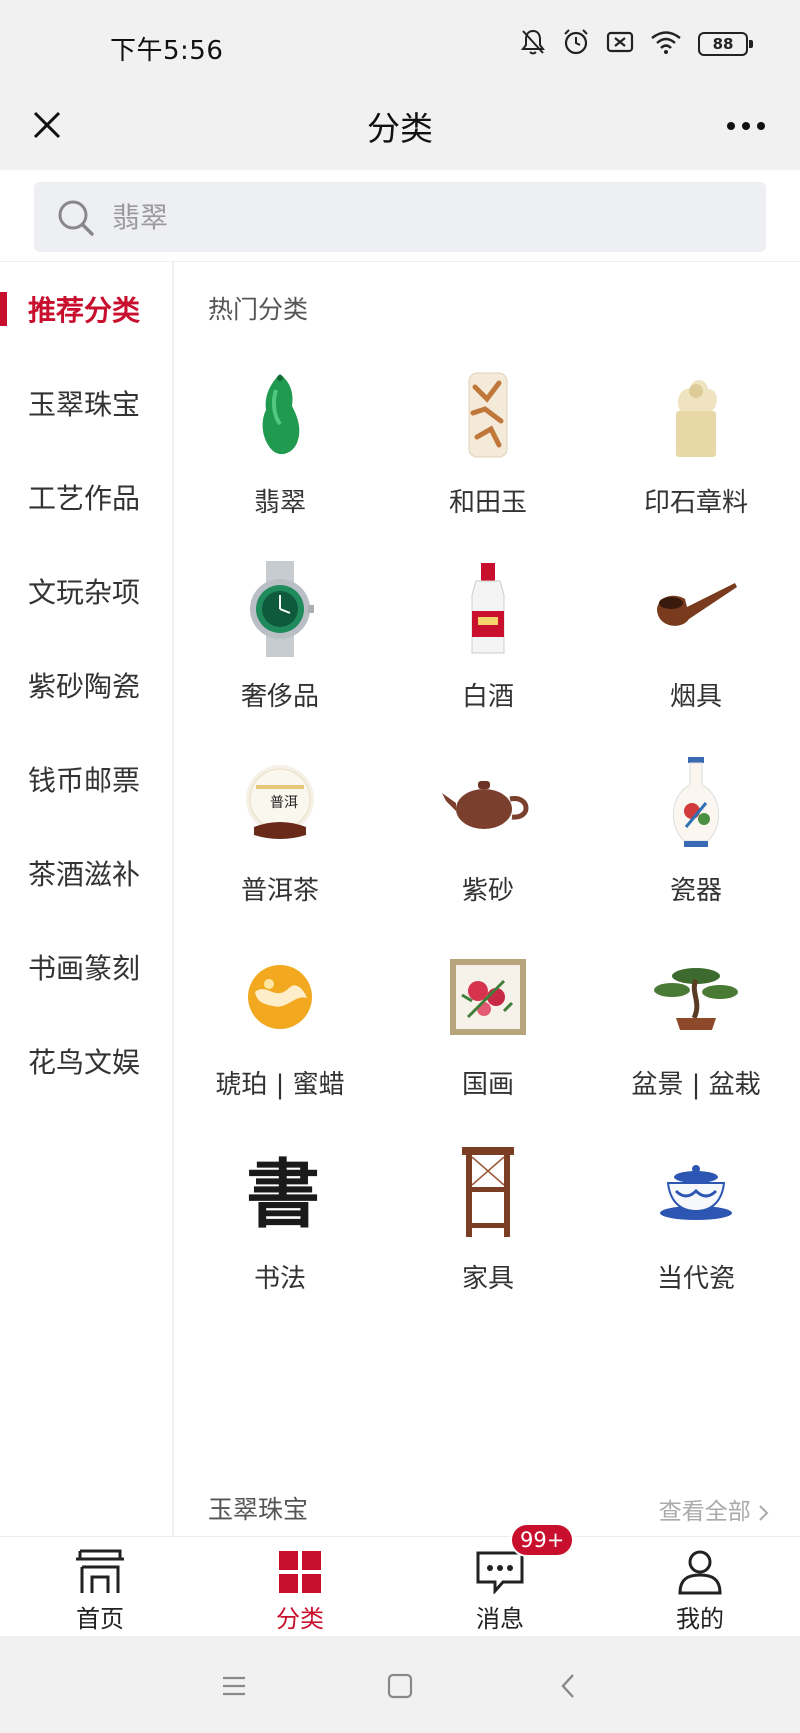 This screenshot has height=1733, width=800. What do you see at coordinates (696, 415) in the screenshot?
I see `seal-stone-icon` at bounding box center [696, 415].